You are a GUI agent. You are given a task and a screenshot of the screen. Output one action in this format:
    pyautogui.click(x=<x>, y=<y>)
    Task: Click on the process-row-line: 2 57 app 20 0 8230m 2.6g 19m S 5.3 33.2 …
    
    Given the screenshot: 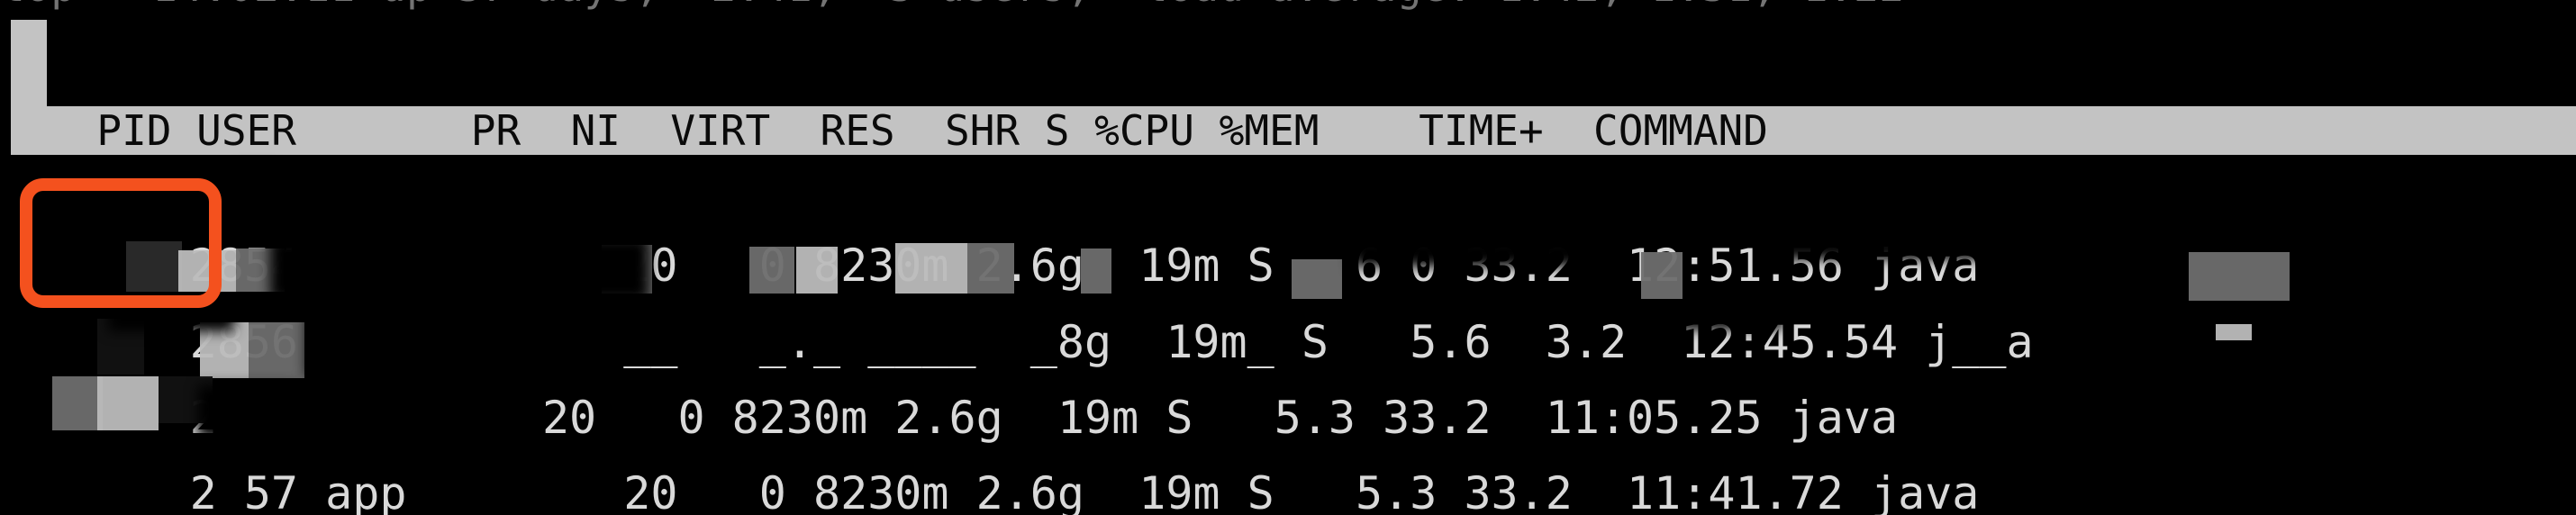 What is the action you would take?
    pyautogui.click(x=1084, y=491)
    